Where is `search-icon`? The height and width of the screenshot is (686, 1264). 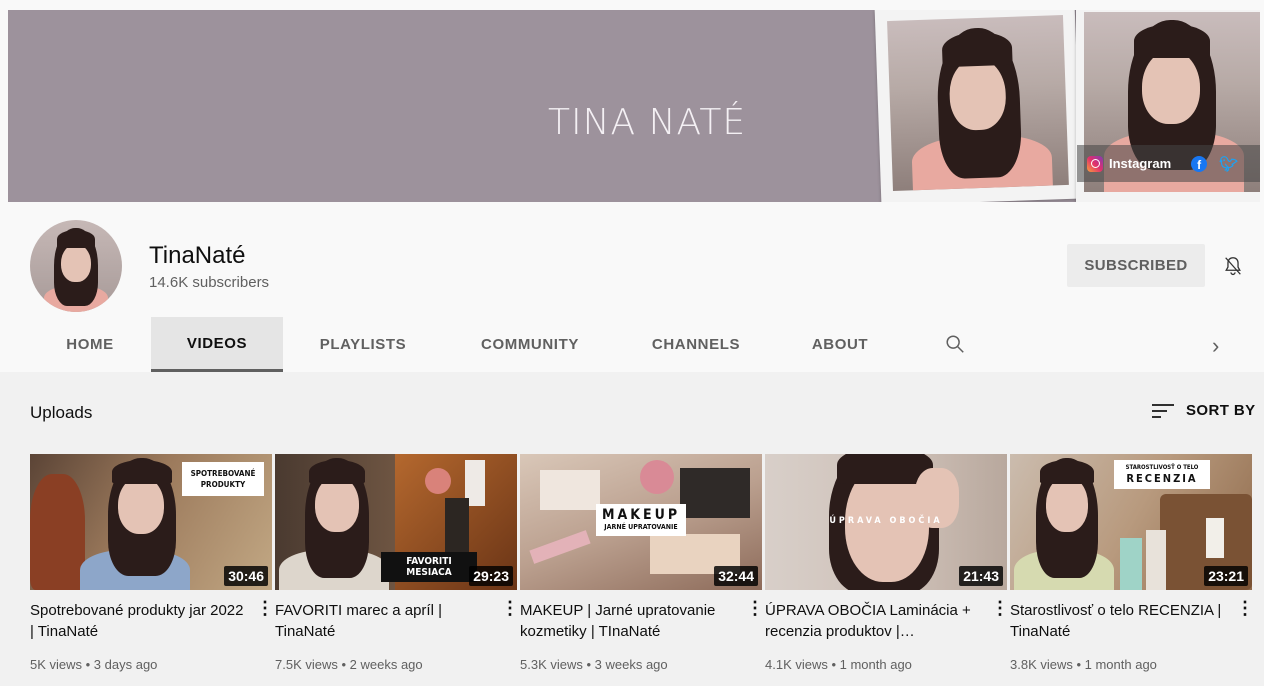 search-icon is located at coordinates (955, 344).